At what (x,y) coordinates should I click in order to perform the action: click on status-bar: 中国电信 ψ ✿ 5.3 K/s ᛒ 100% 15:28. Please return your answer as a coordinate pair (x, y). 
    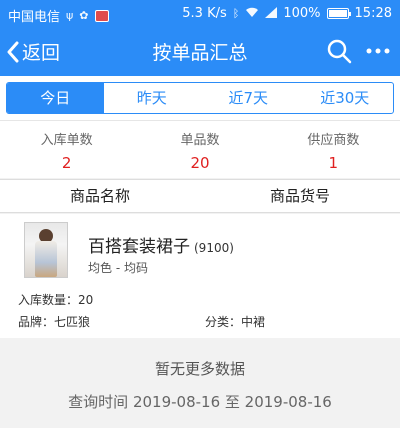
    Looking at the image, I should click on (200, 14).